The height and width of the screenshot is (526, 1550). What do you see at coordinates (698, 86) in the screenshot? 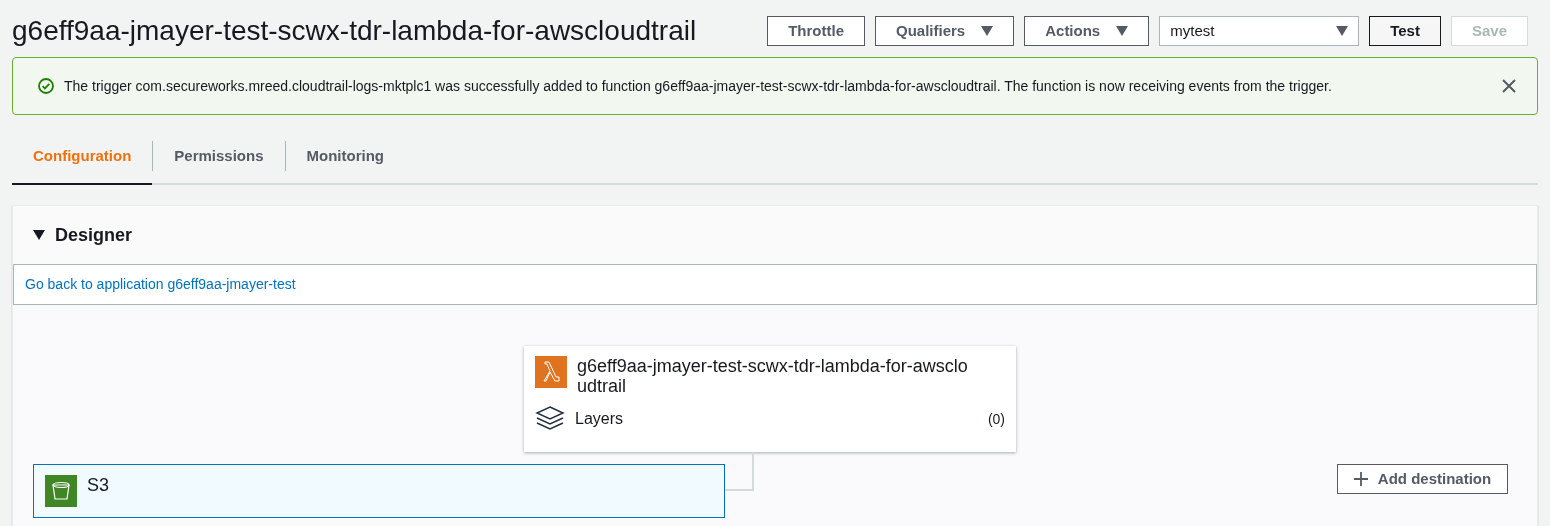
I see `banner-message: The trigger com.secureworks.mreed.cloudtrail-logs-mktplc1 was successfully added to function g6eff9aa-jmayer-test-scwx-tdr-lambda-for-awscloudtrail. The function is now receiving events from the trigger.` at bounding box center [698, 86].